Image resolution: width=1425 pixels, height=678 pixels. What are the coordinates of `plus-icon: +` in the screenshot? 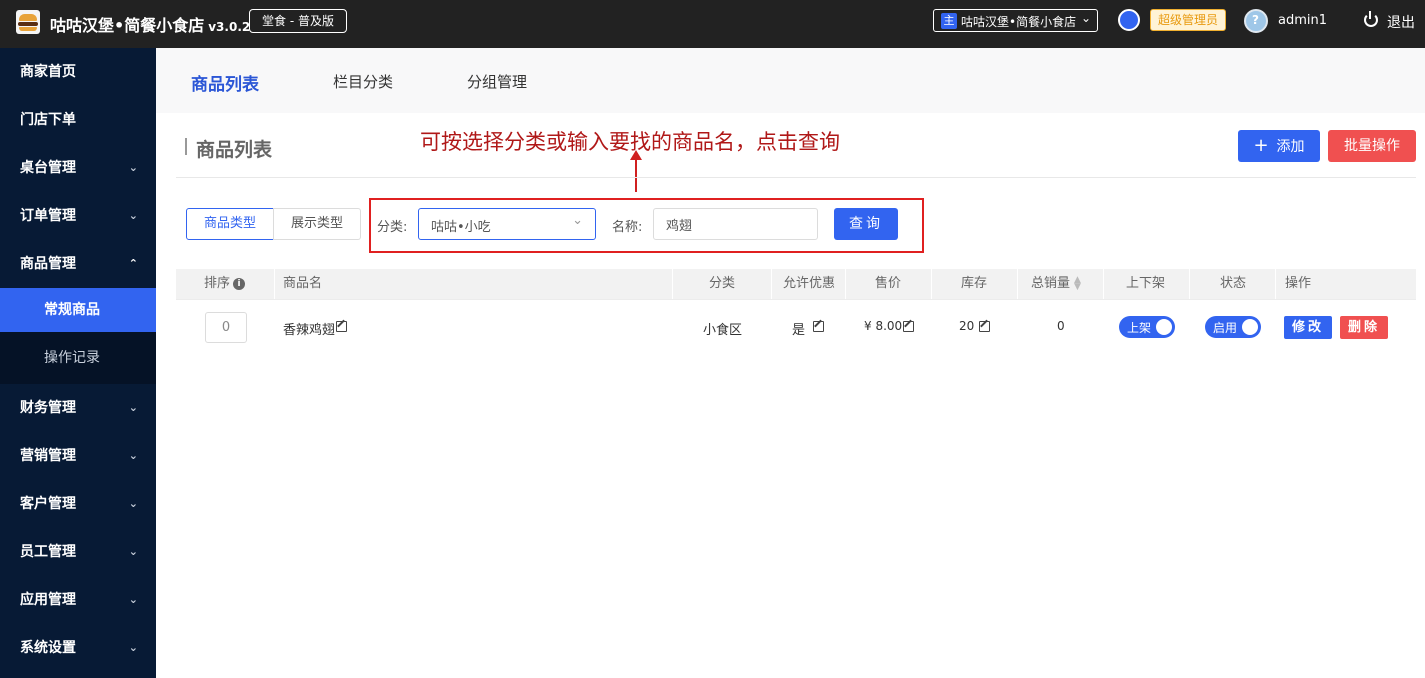 It's located at (1261, 145).